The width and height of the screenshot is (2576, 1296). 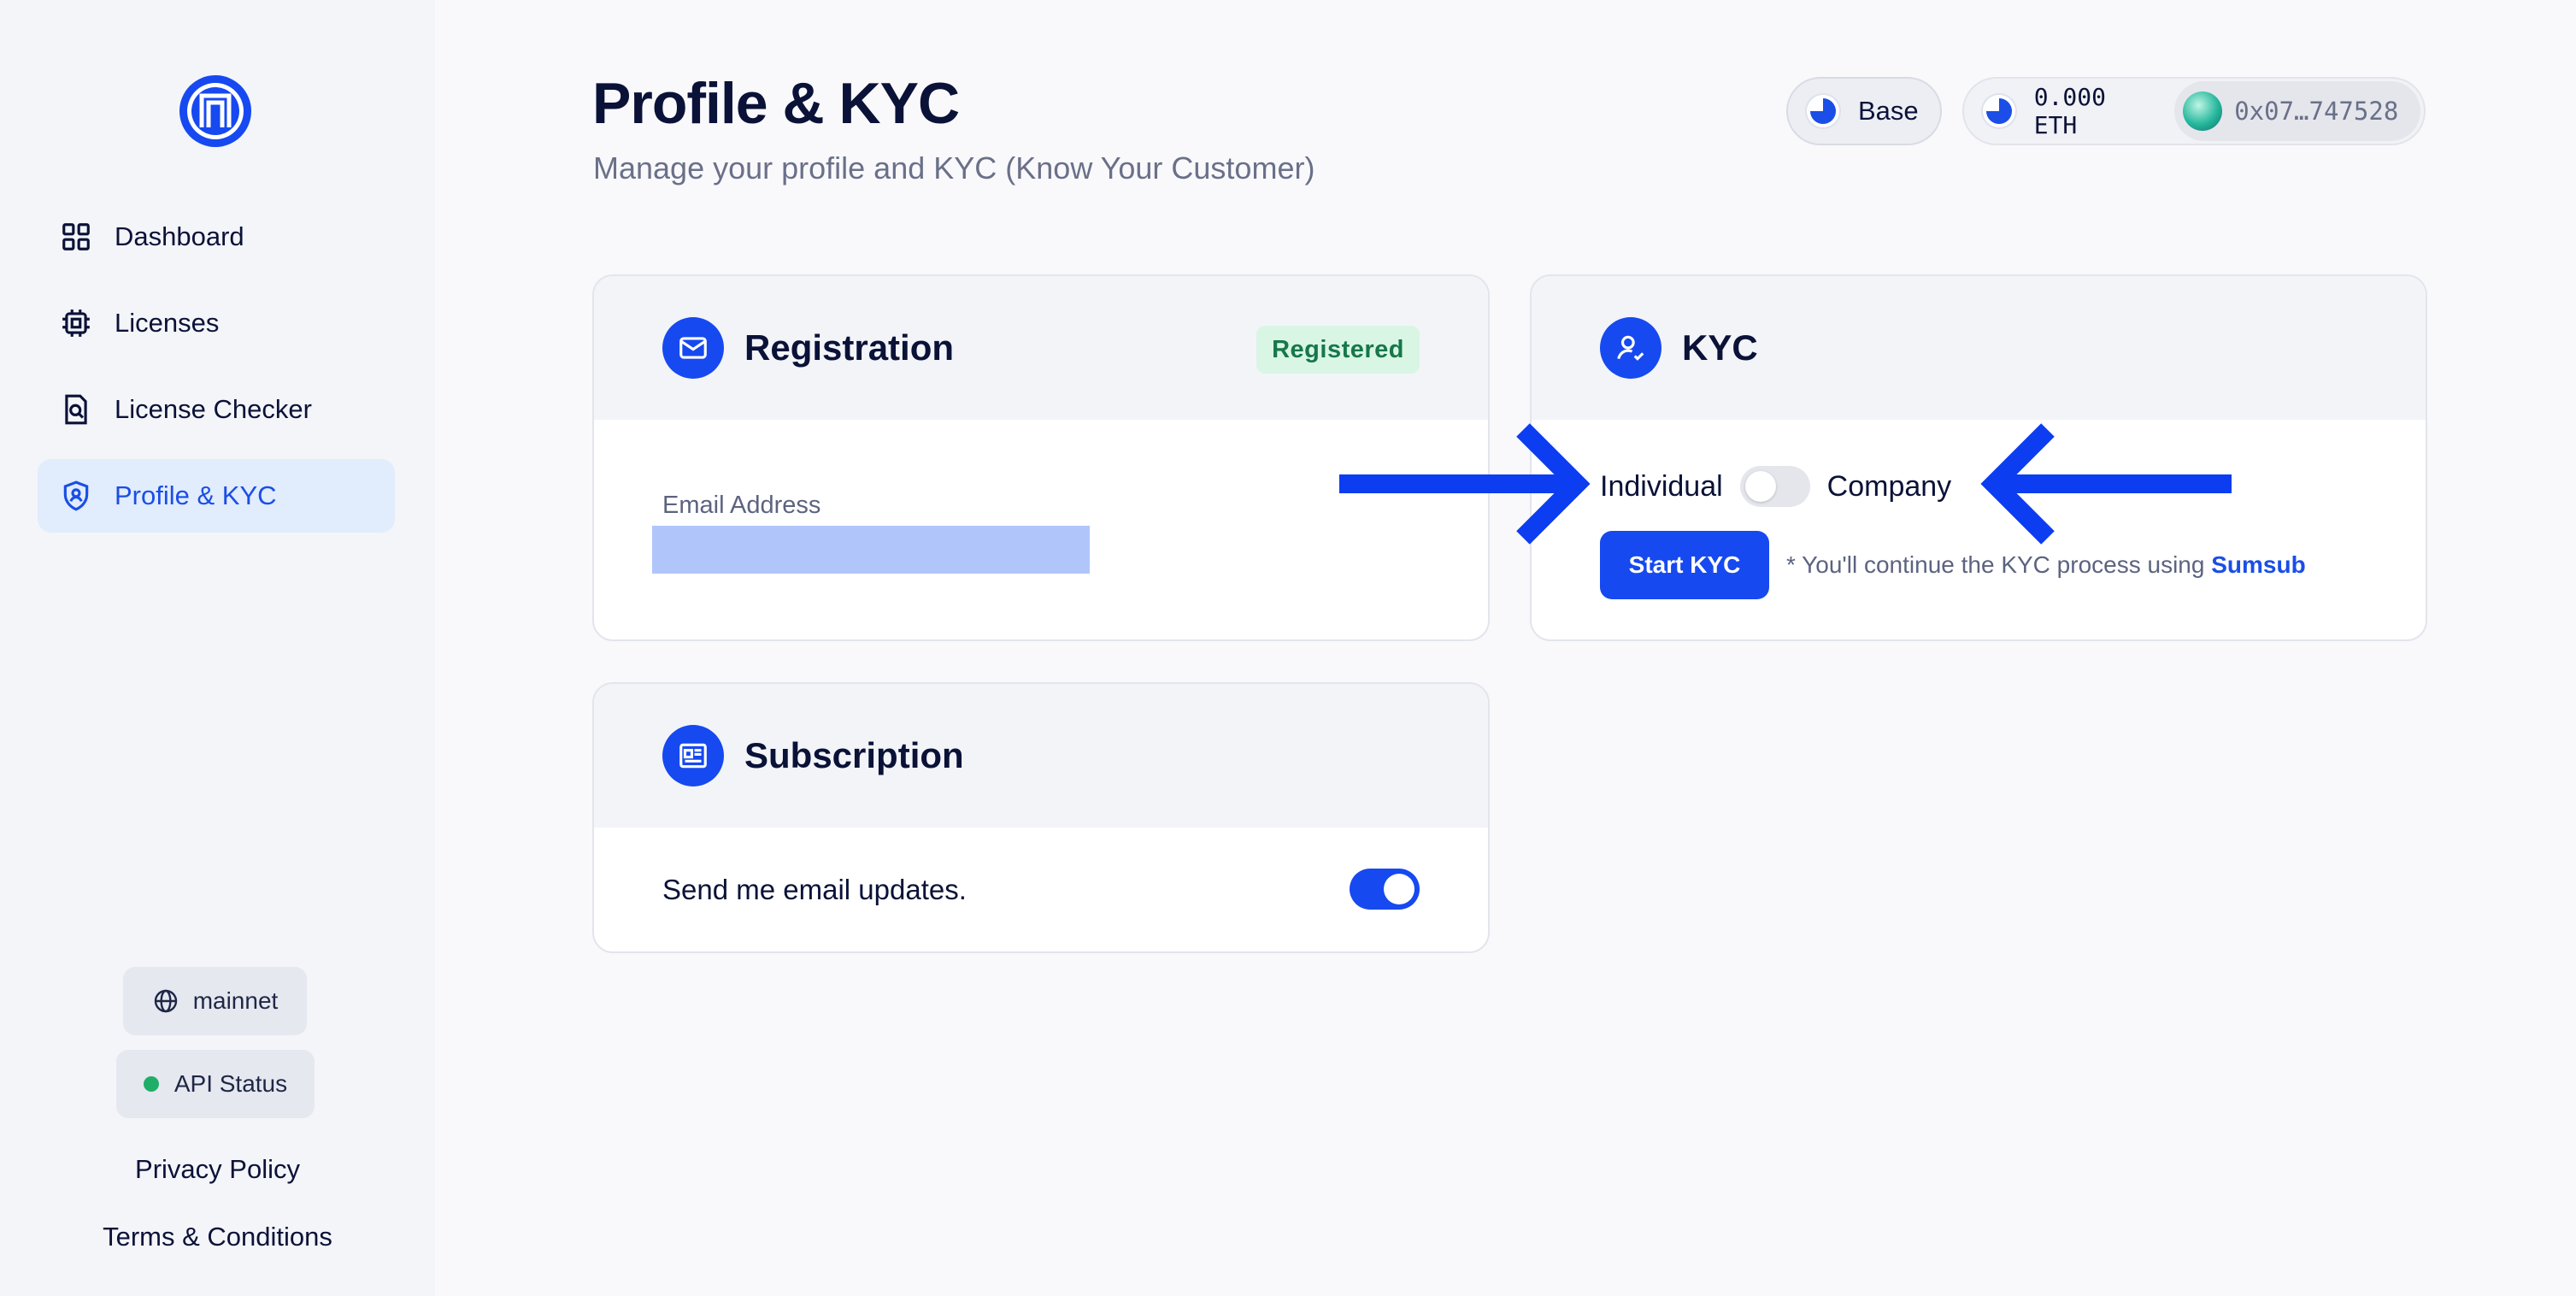 What do you see at coordinates (871, 550) in the screenshot?
I see `email-value-redacted` at bounding box center [871, 550].